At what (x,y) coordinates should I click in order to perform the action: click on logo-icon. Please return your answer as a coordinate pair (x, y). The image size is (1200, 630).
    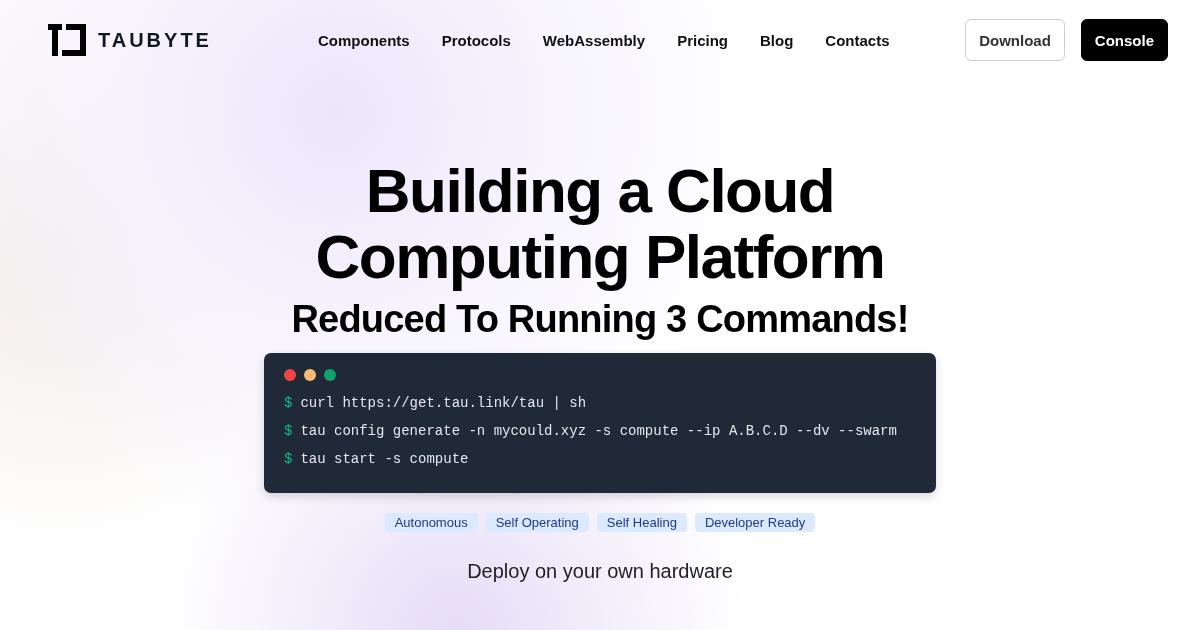
    Looking at the image, I should click on (67, 40).